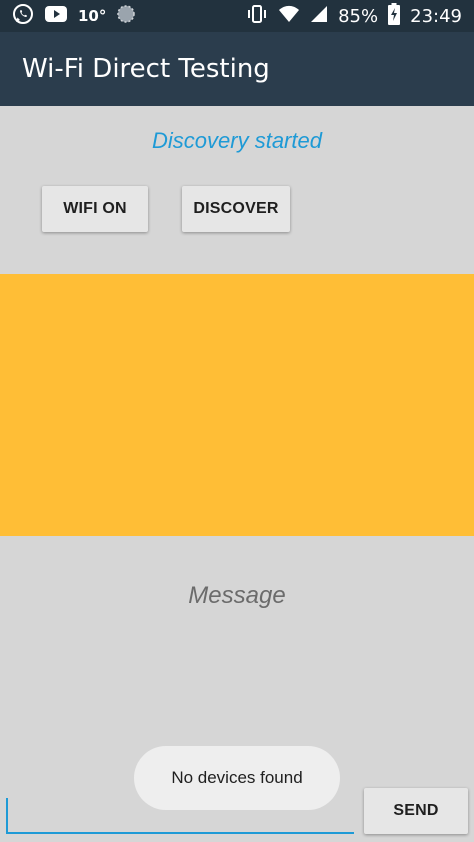 This screenshot has height=842, width=474. Describe the element at coordinates (319, 16) in the screenshot. I see `signal-icon` at that location.